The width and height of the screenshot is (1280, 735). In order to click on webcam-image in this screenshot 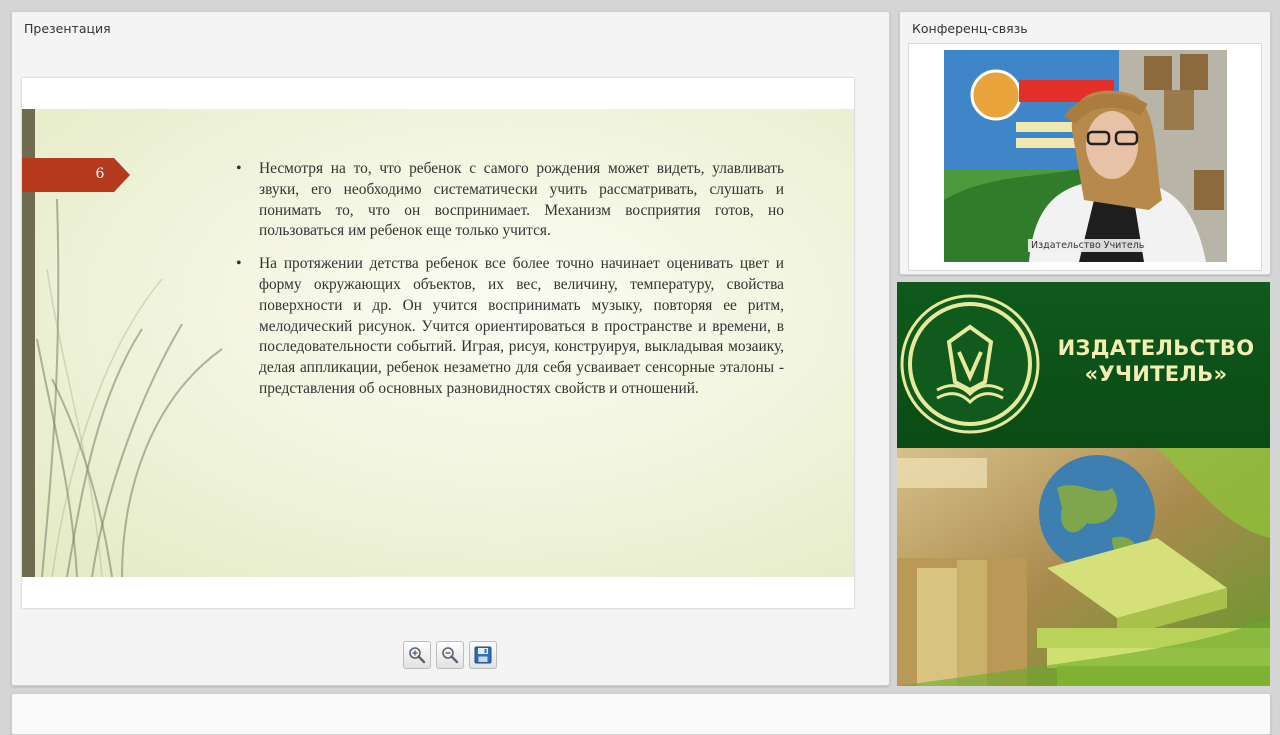, I will do `click(1085, 156)`.